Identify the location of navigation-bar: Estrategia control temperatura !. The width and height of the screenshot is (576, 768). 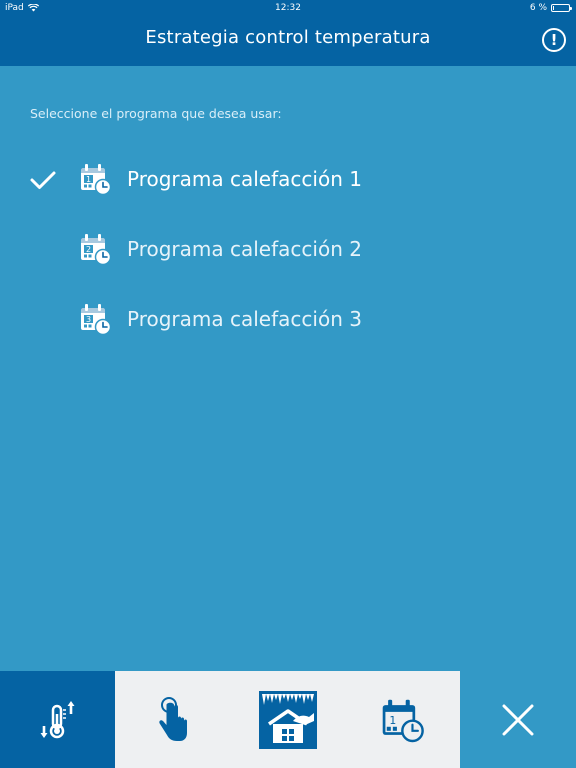
(288, 41).